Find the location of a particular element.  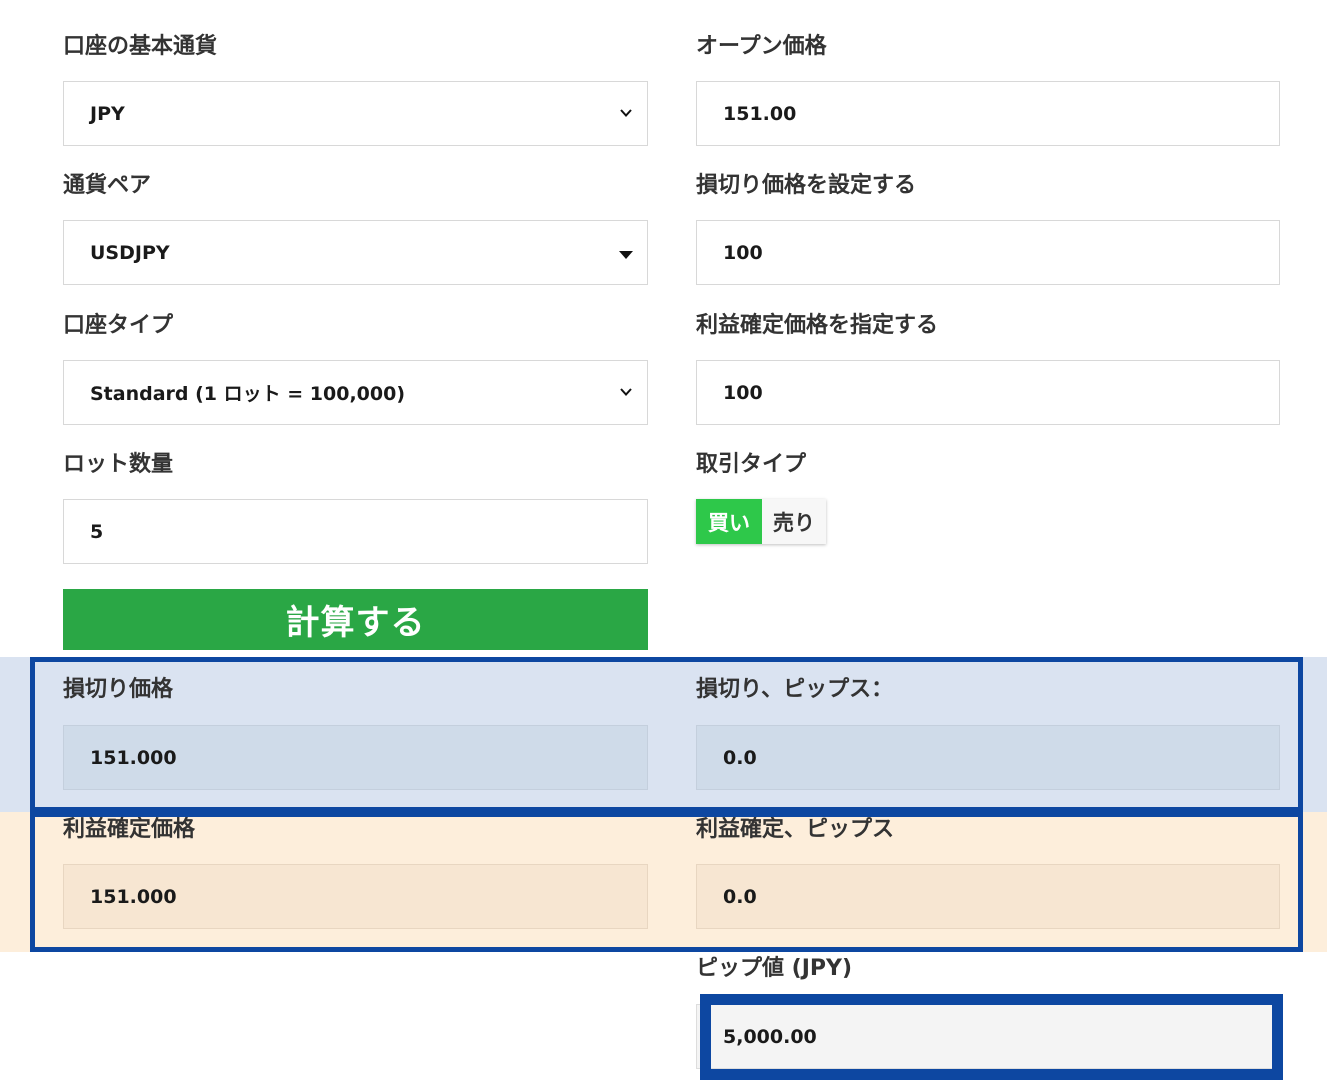

take-profit-price-output: 151.000 is located at coordinates (355, 896).